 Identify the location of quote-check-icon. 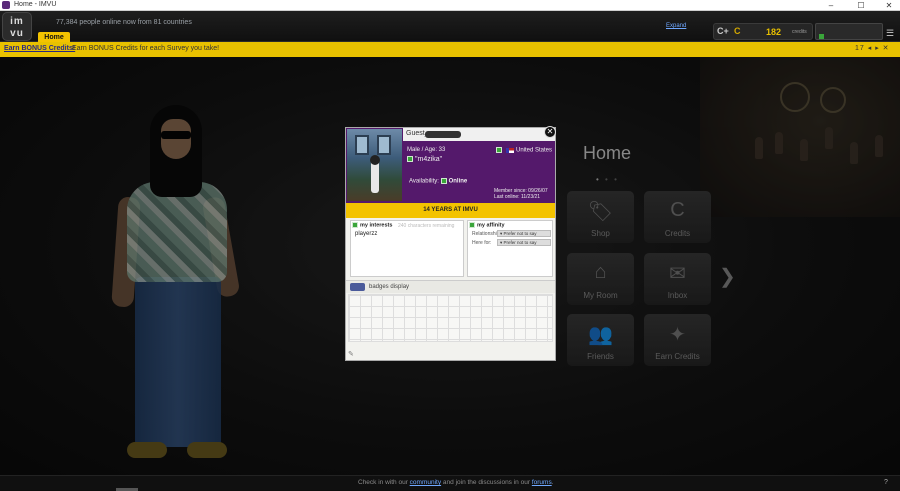
(410, 159).